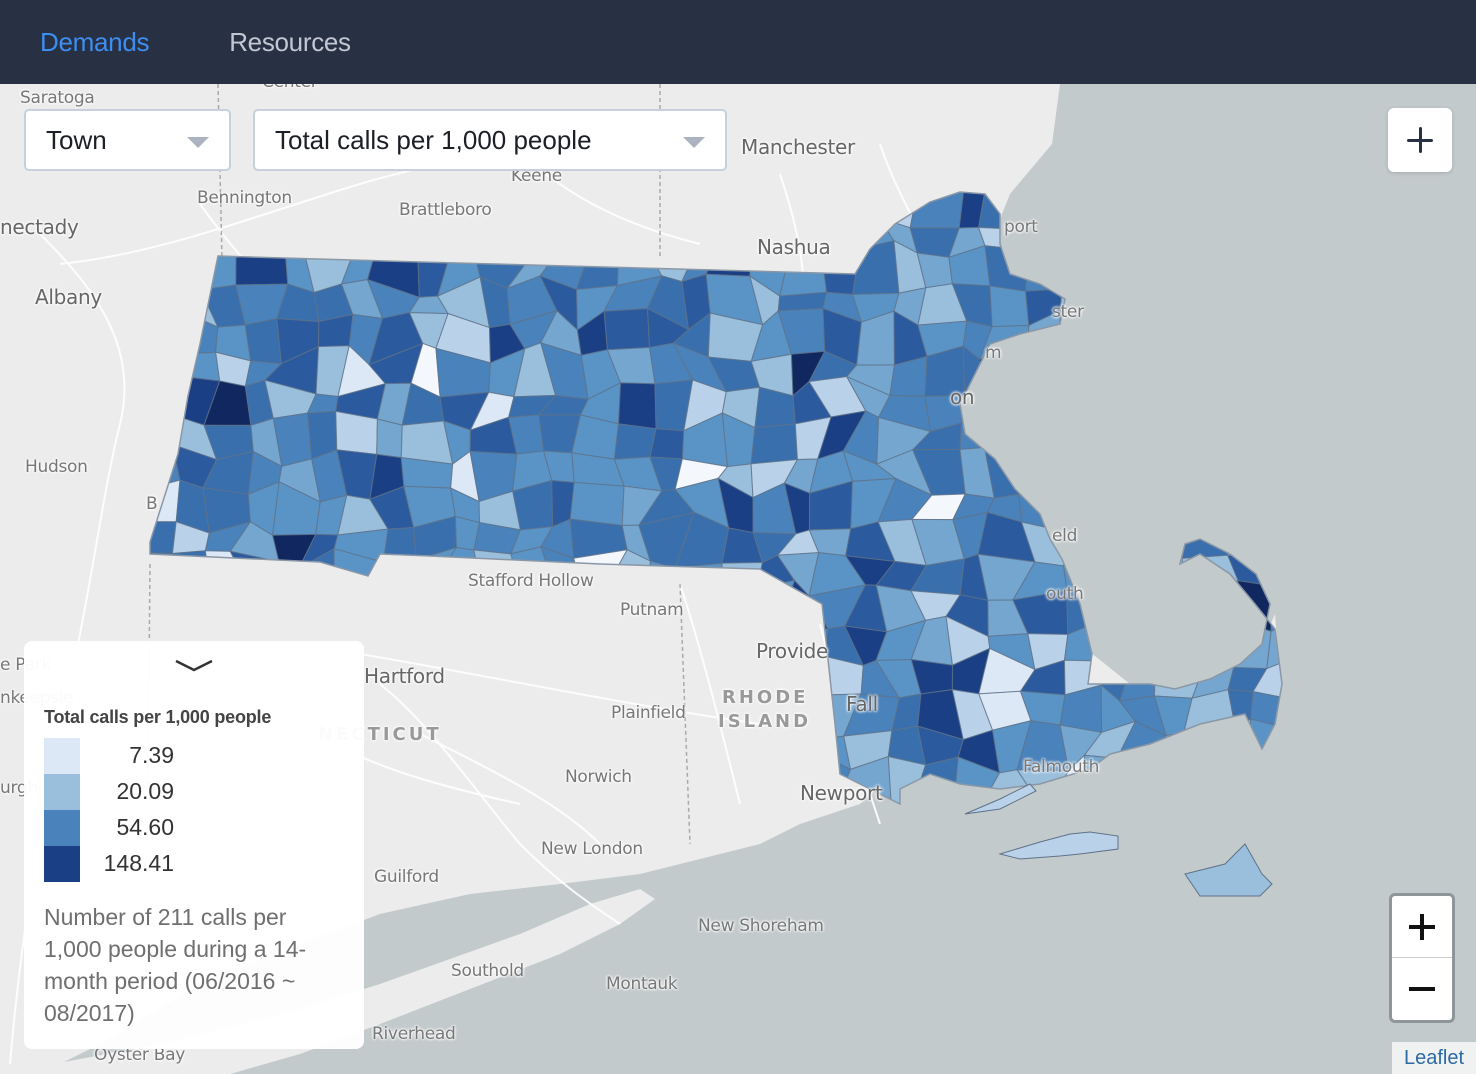  What do you see at coordinates (290, 42) in the screenshot?
I see `tab-resources: Resources` at bounding box center [290, 42].